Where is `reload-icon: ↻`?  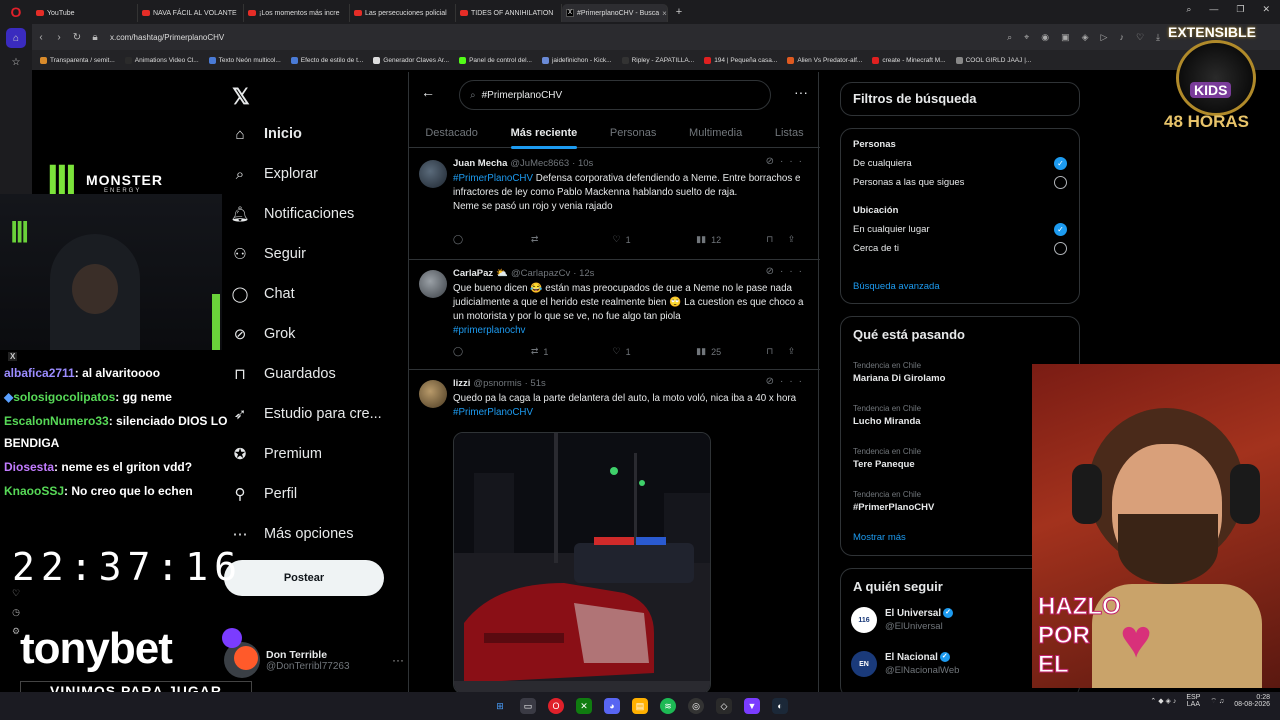
reload-icon: ↻ is located at coordinates (77, 37).